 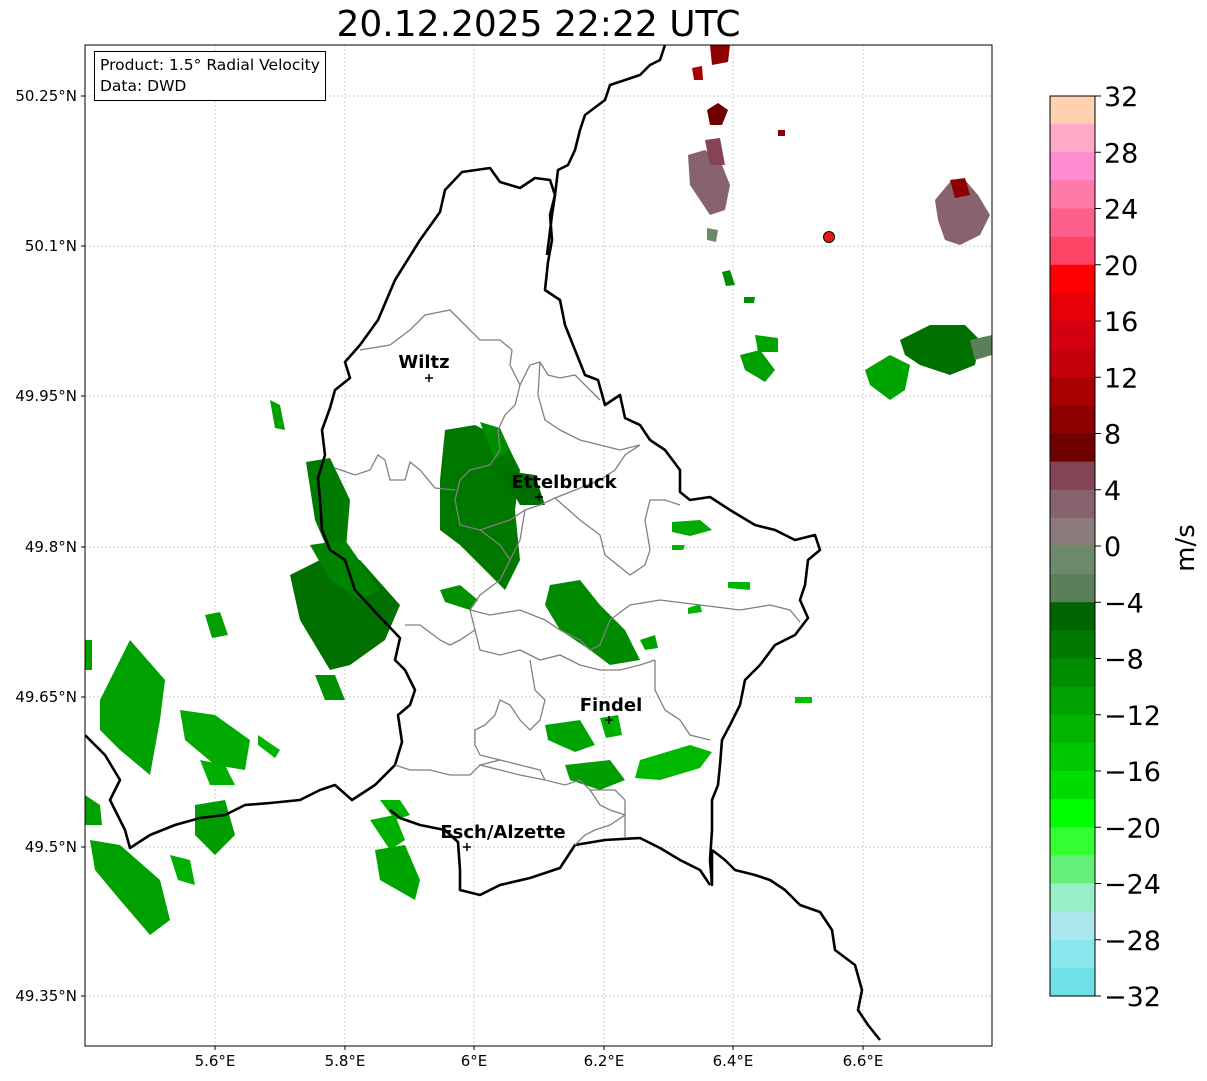 I want to click on colorbar-tick-label: −12, so click(x=1132, y=716).